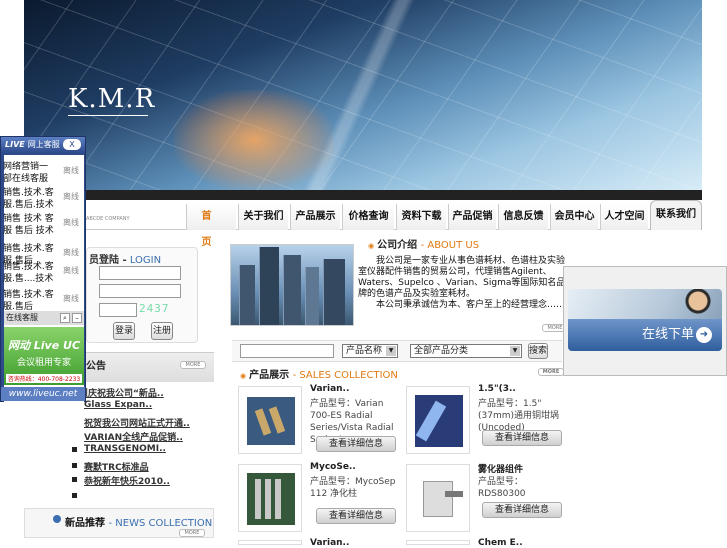 The image size is (727, 548). I want to click on liveuc-ad: 网动 Live UC 会议租用专家 咨询热线：400-708-2233, so click(44, 356).